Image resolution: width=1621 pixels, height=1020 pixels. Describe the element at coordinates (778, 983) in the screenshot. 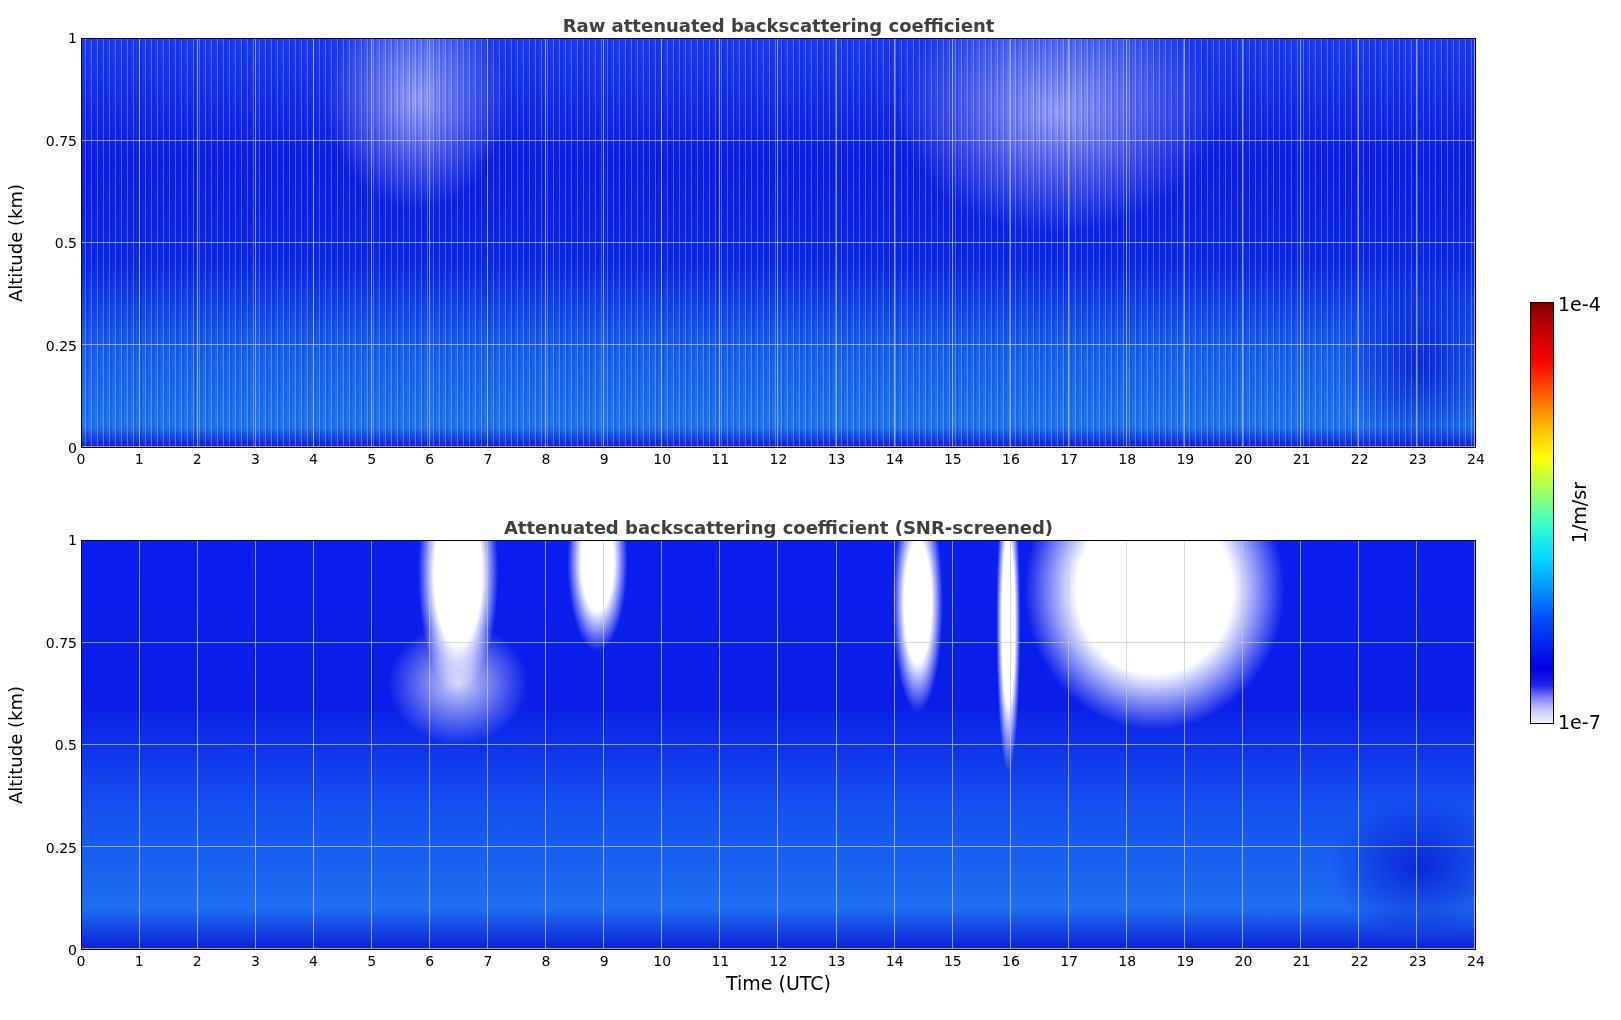

I see `x-axis-label: Time (UTC)` at that location.